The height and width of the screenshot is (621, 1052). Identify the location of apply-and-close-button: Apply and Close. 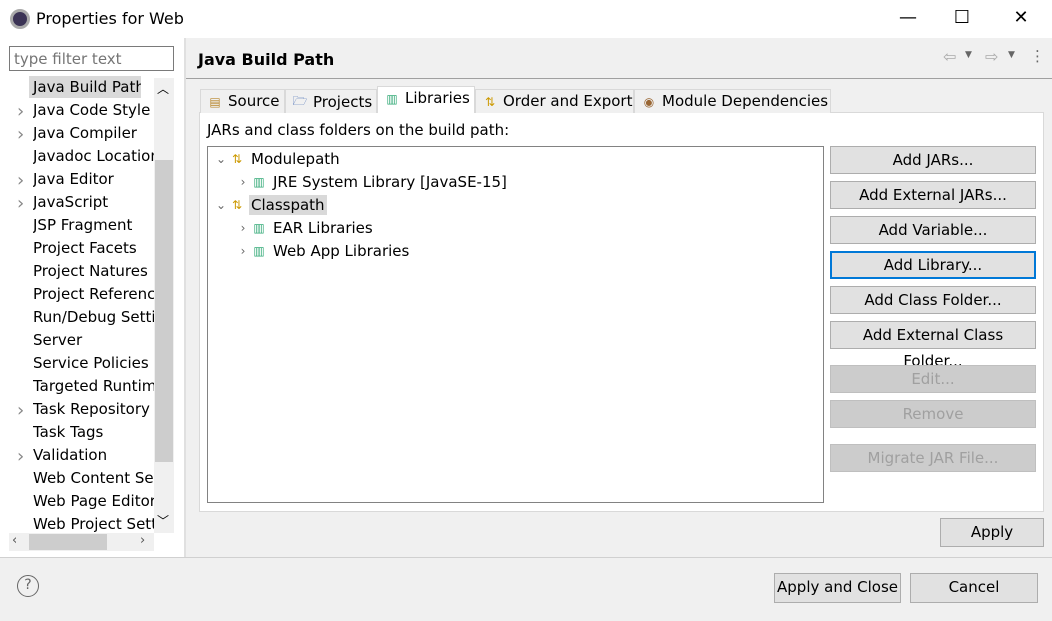
(837, 588).